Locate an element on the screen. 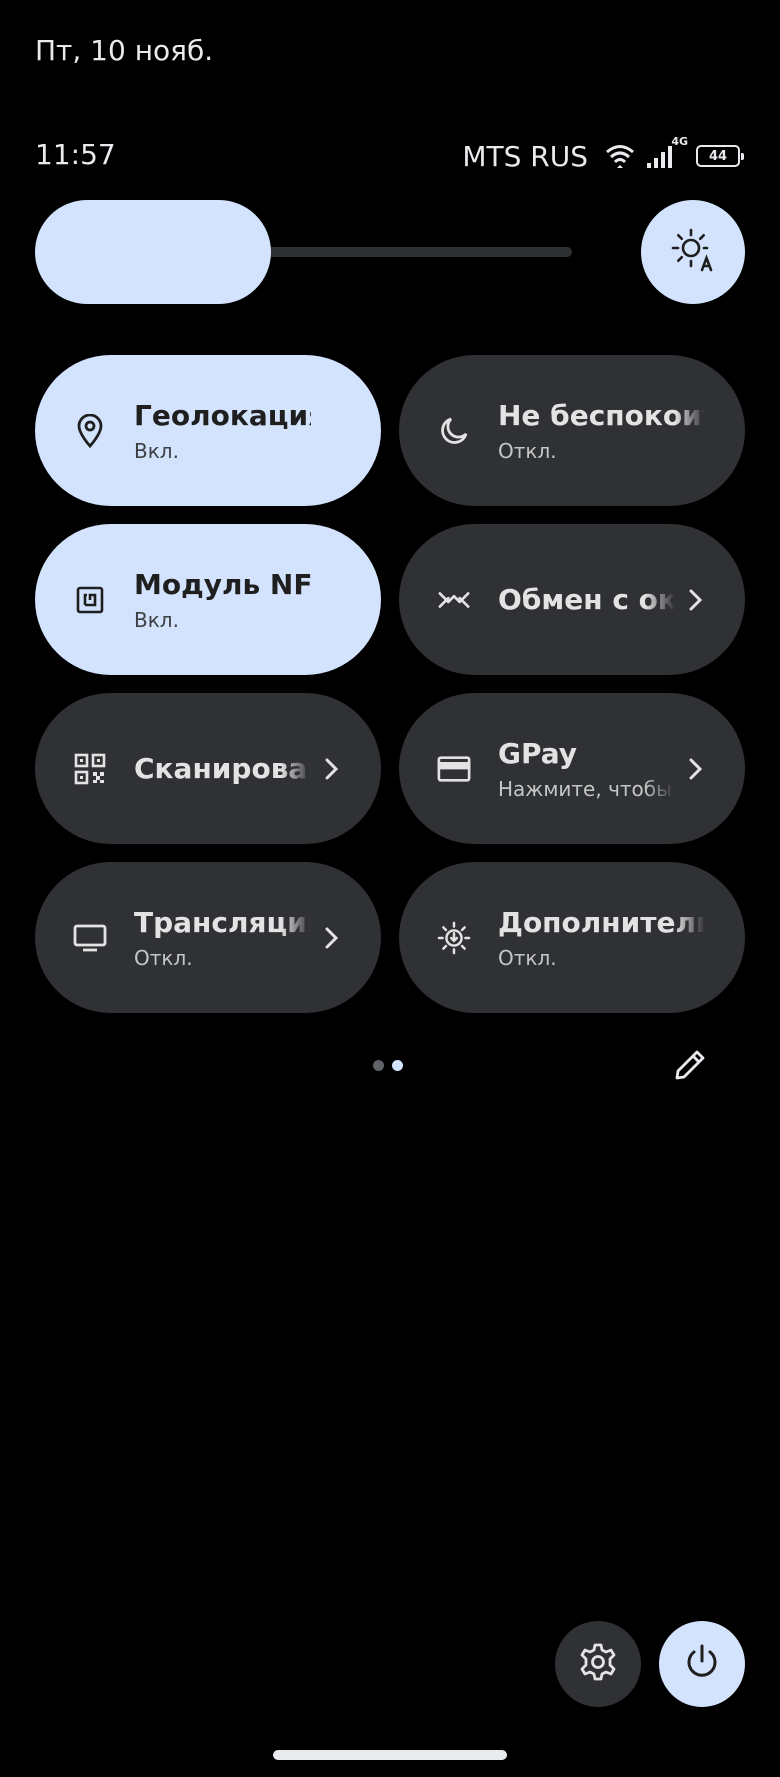 The image size is (780, 1777). card-icon is located at coordinates (454, 769).